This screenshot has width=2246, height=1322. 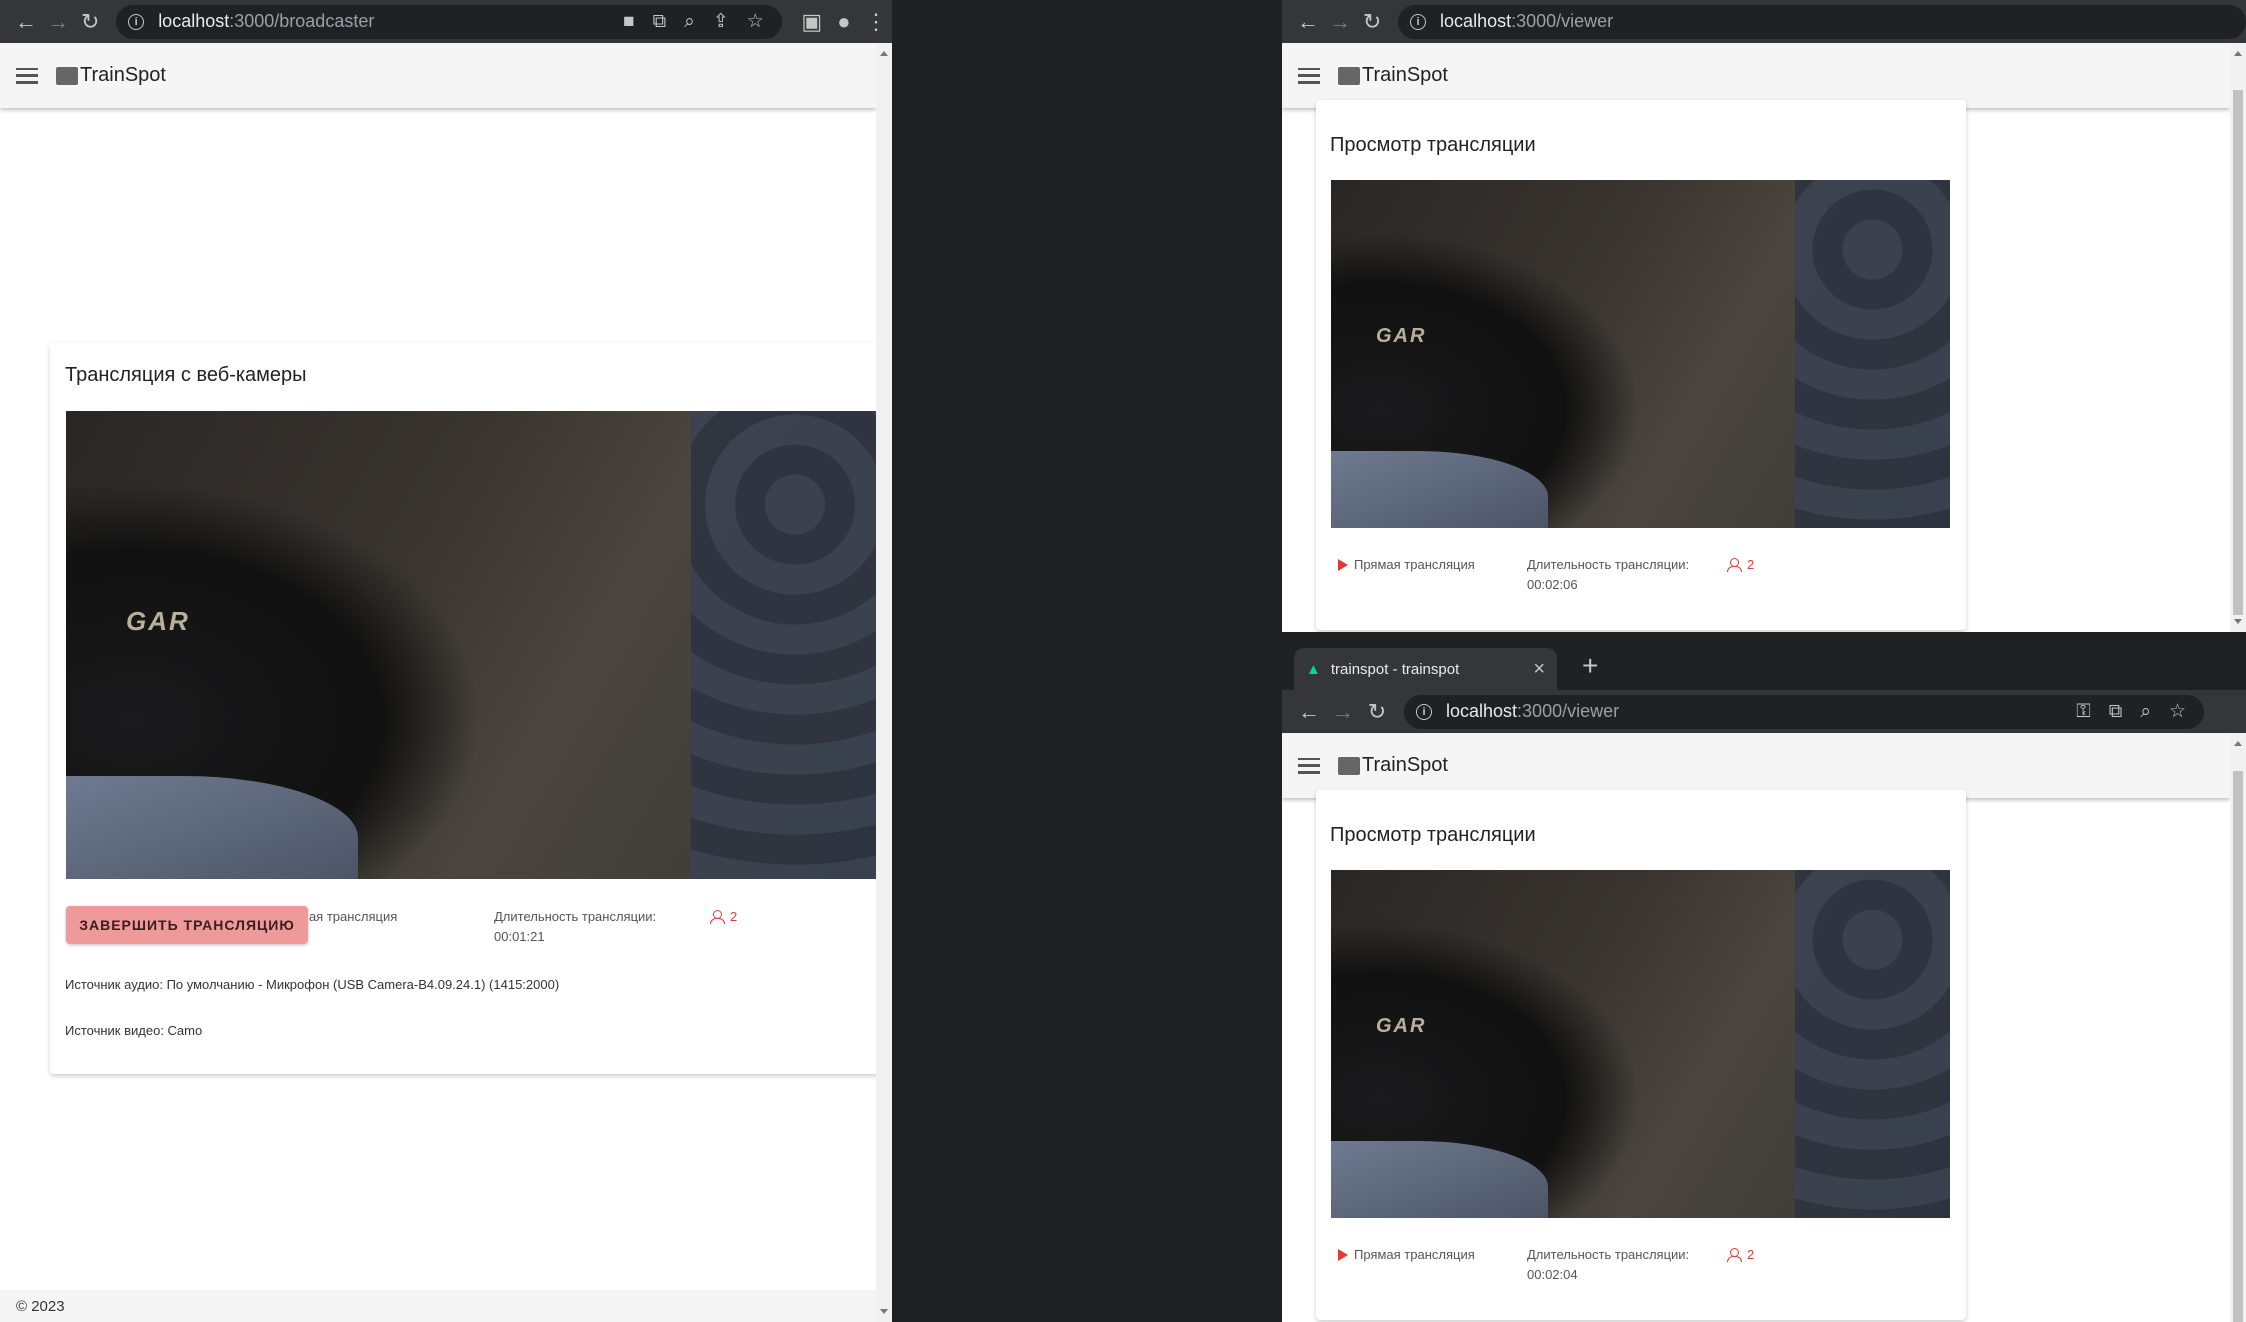 What do you see at coordinates (349, 916) in the screenshot?
I see `live-label-partial: мая трансляция` at bounding box center [349, 916].